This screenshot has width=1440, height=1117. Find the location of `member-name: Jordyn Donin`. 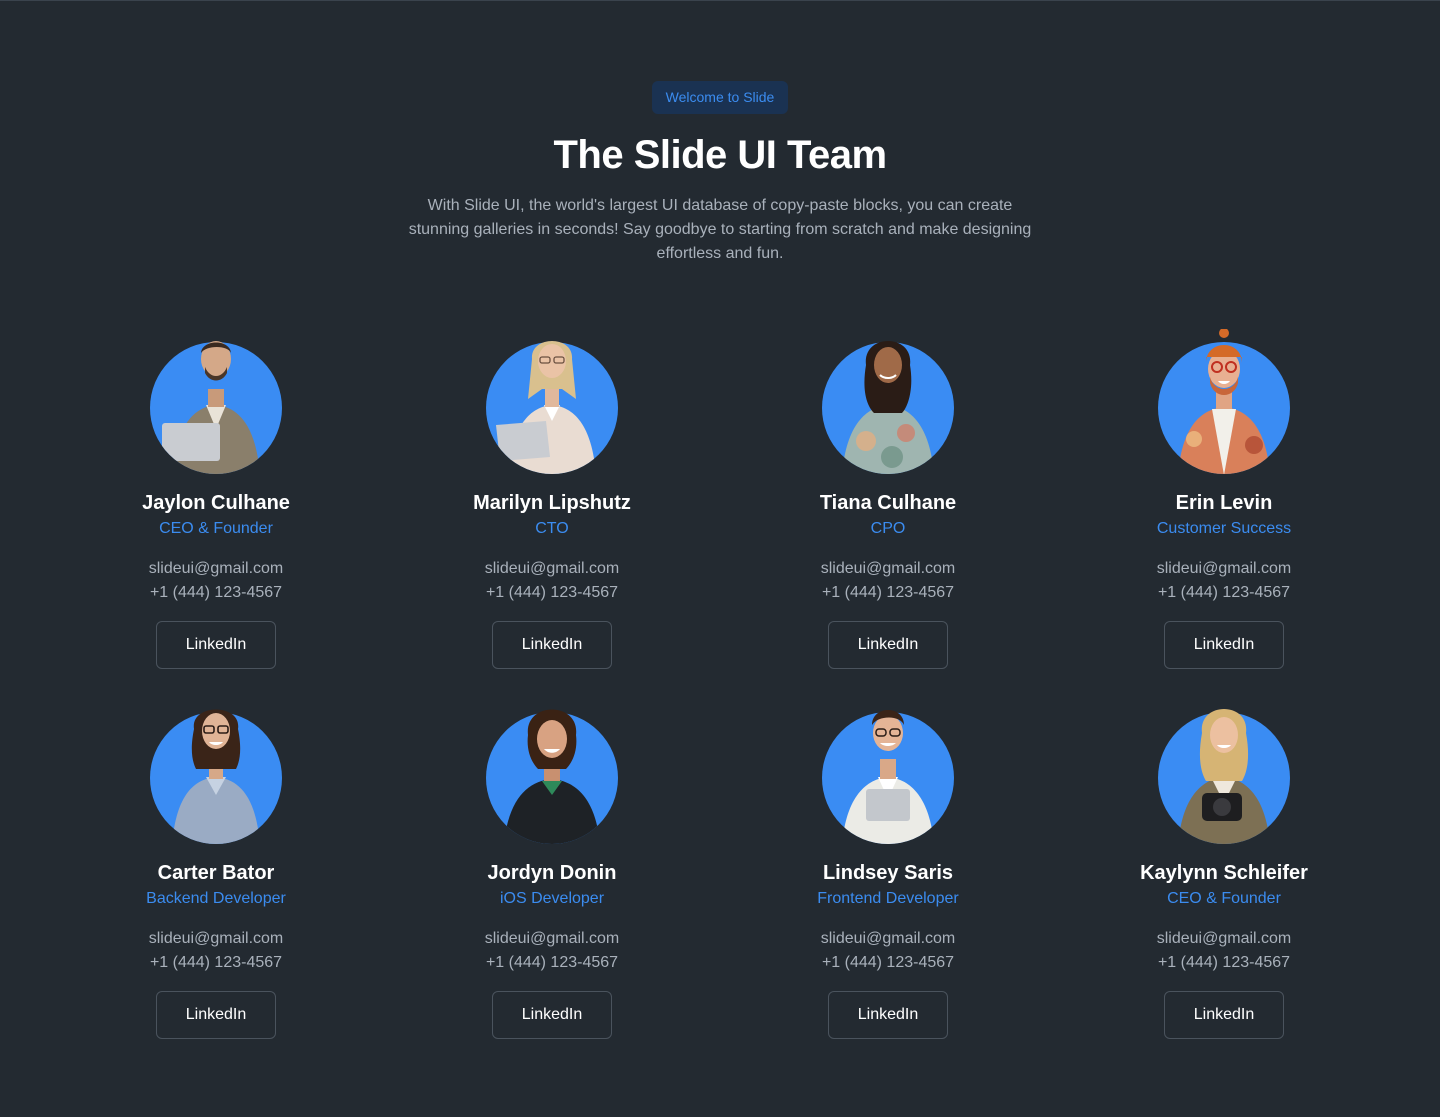

member-name: Jordyn Donin is located at coordinates (552, 873).